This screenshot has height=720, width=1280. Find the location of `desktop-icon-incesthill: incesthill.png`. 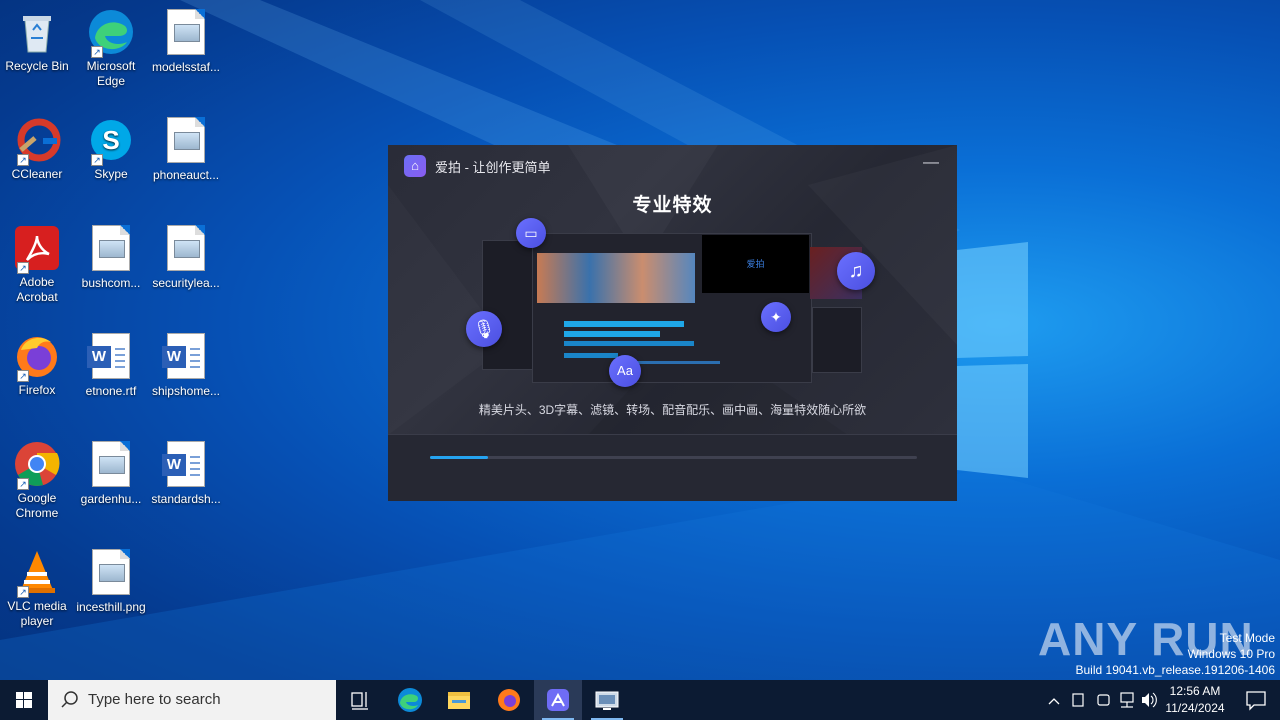

desktop-icon-incesthill: incesthill.png is located at coordinates (111, 581).